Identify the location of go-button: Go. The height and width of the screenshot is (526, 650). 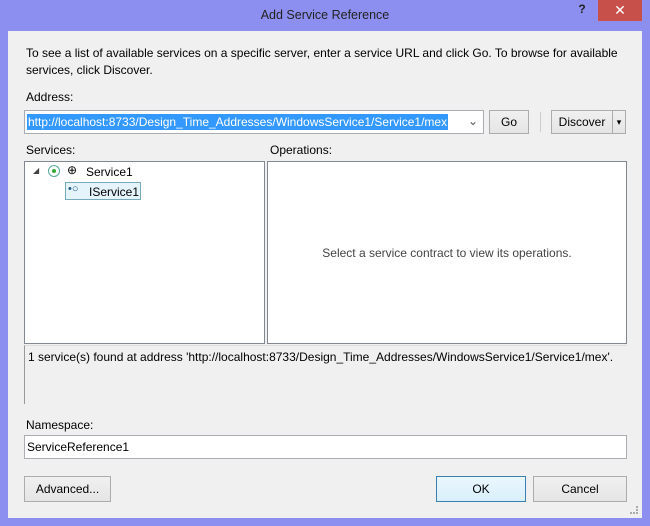
(509, 122).